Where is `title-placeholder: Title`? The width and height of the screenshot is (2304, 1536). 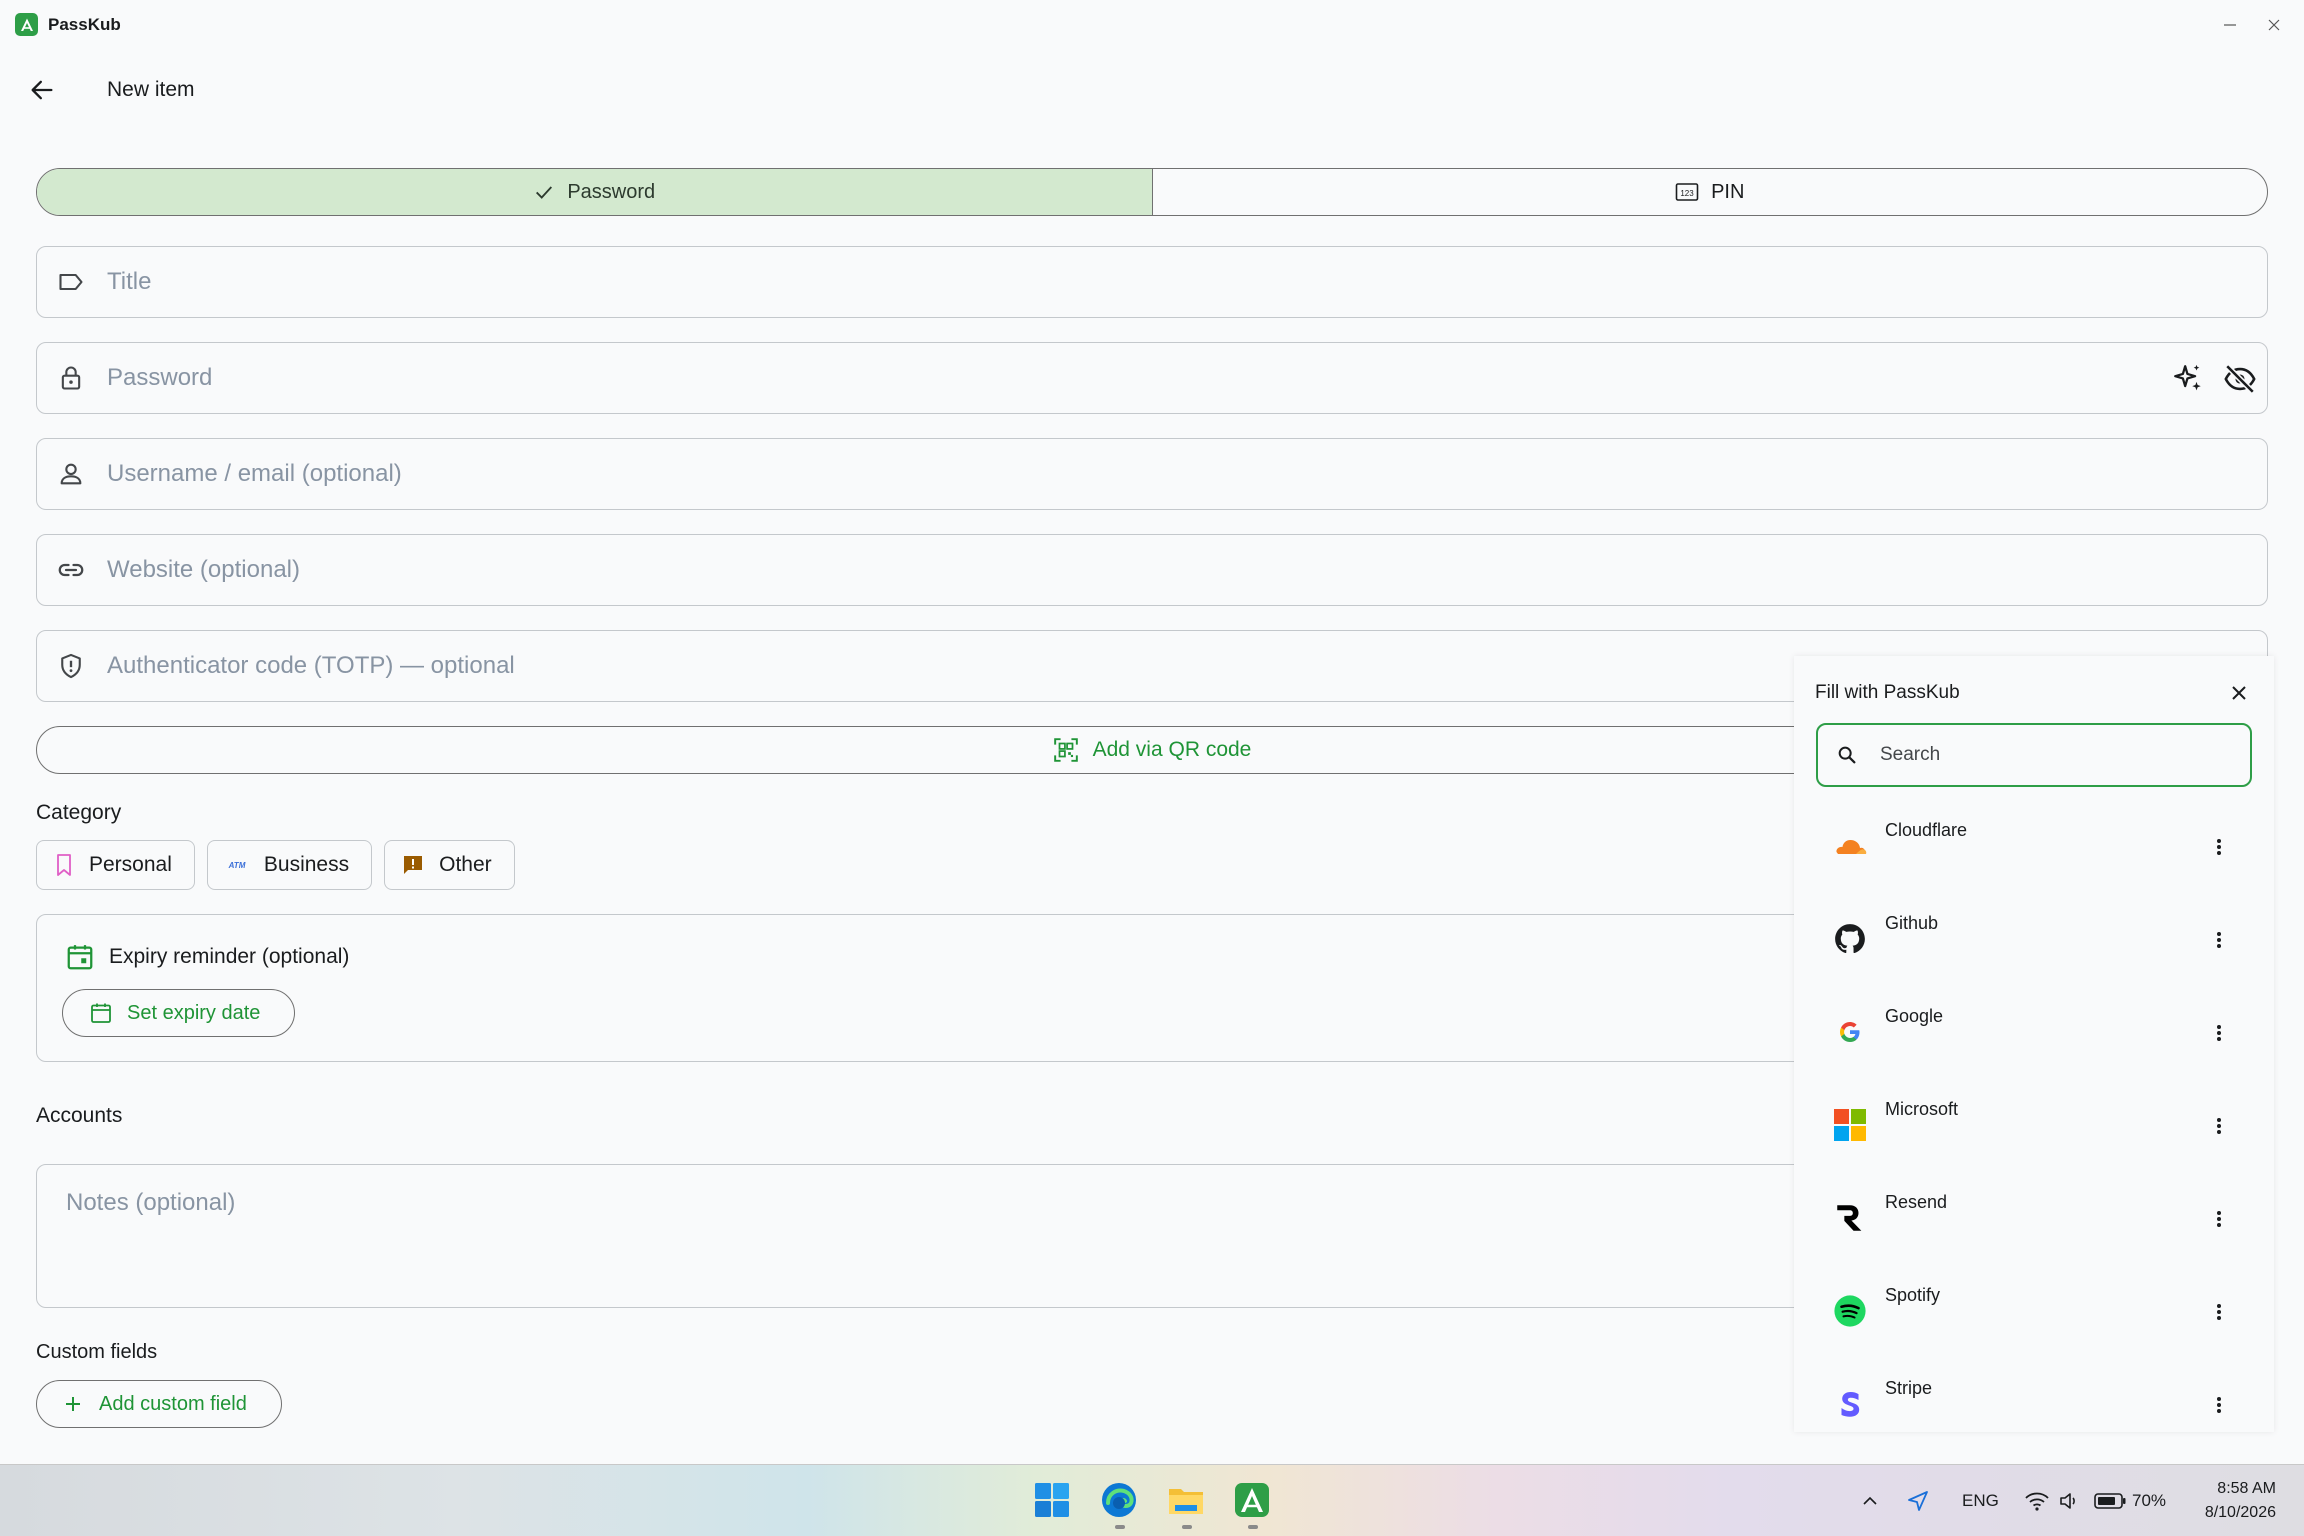
title-placeholder: Title is located at coordinates (129, 281).